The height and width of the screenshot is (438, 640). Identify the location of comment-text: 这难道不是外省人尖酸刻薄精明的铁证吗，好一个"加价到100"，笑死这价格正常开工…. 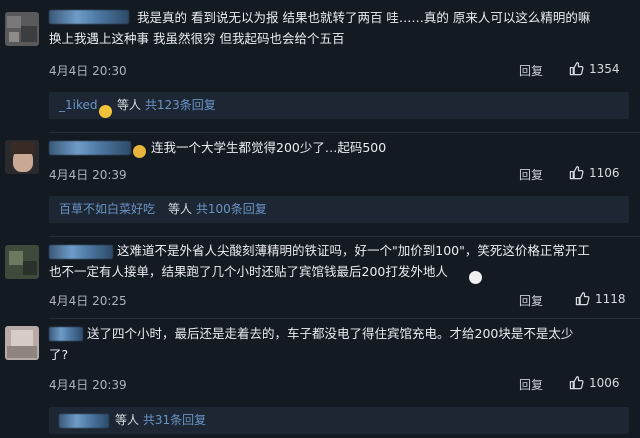
(319, 261).